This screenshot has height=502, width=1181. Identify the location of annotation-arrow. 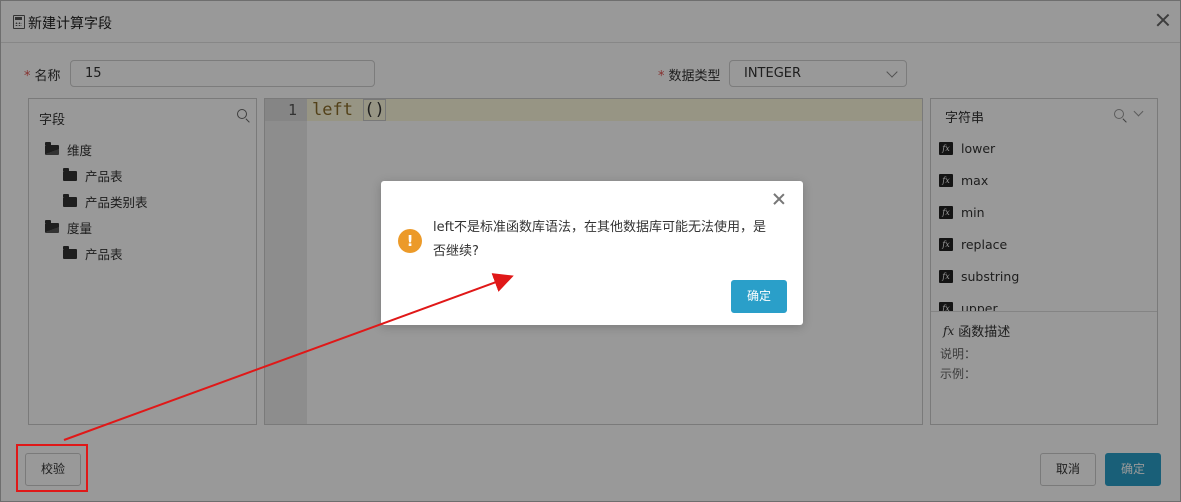
(288, 357).